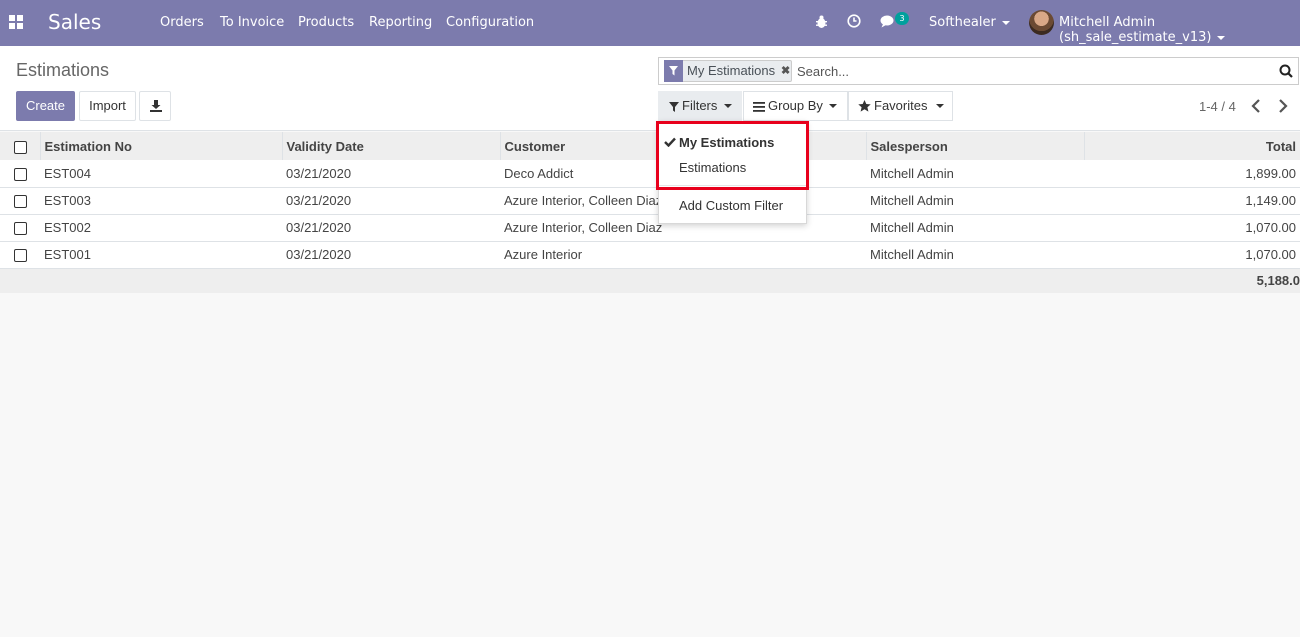 Image resolution: width=1300 pixels, height=637 pixels. Describe the element at coordinates (1270, 173) in the screenshot. I see `cell-total: 1,899.00` at that location.